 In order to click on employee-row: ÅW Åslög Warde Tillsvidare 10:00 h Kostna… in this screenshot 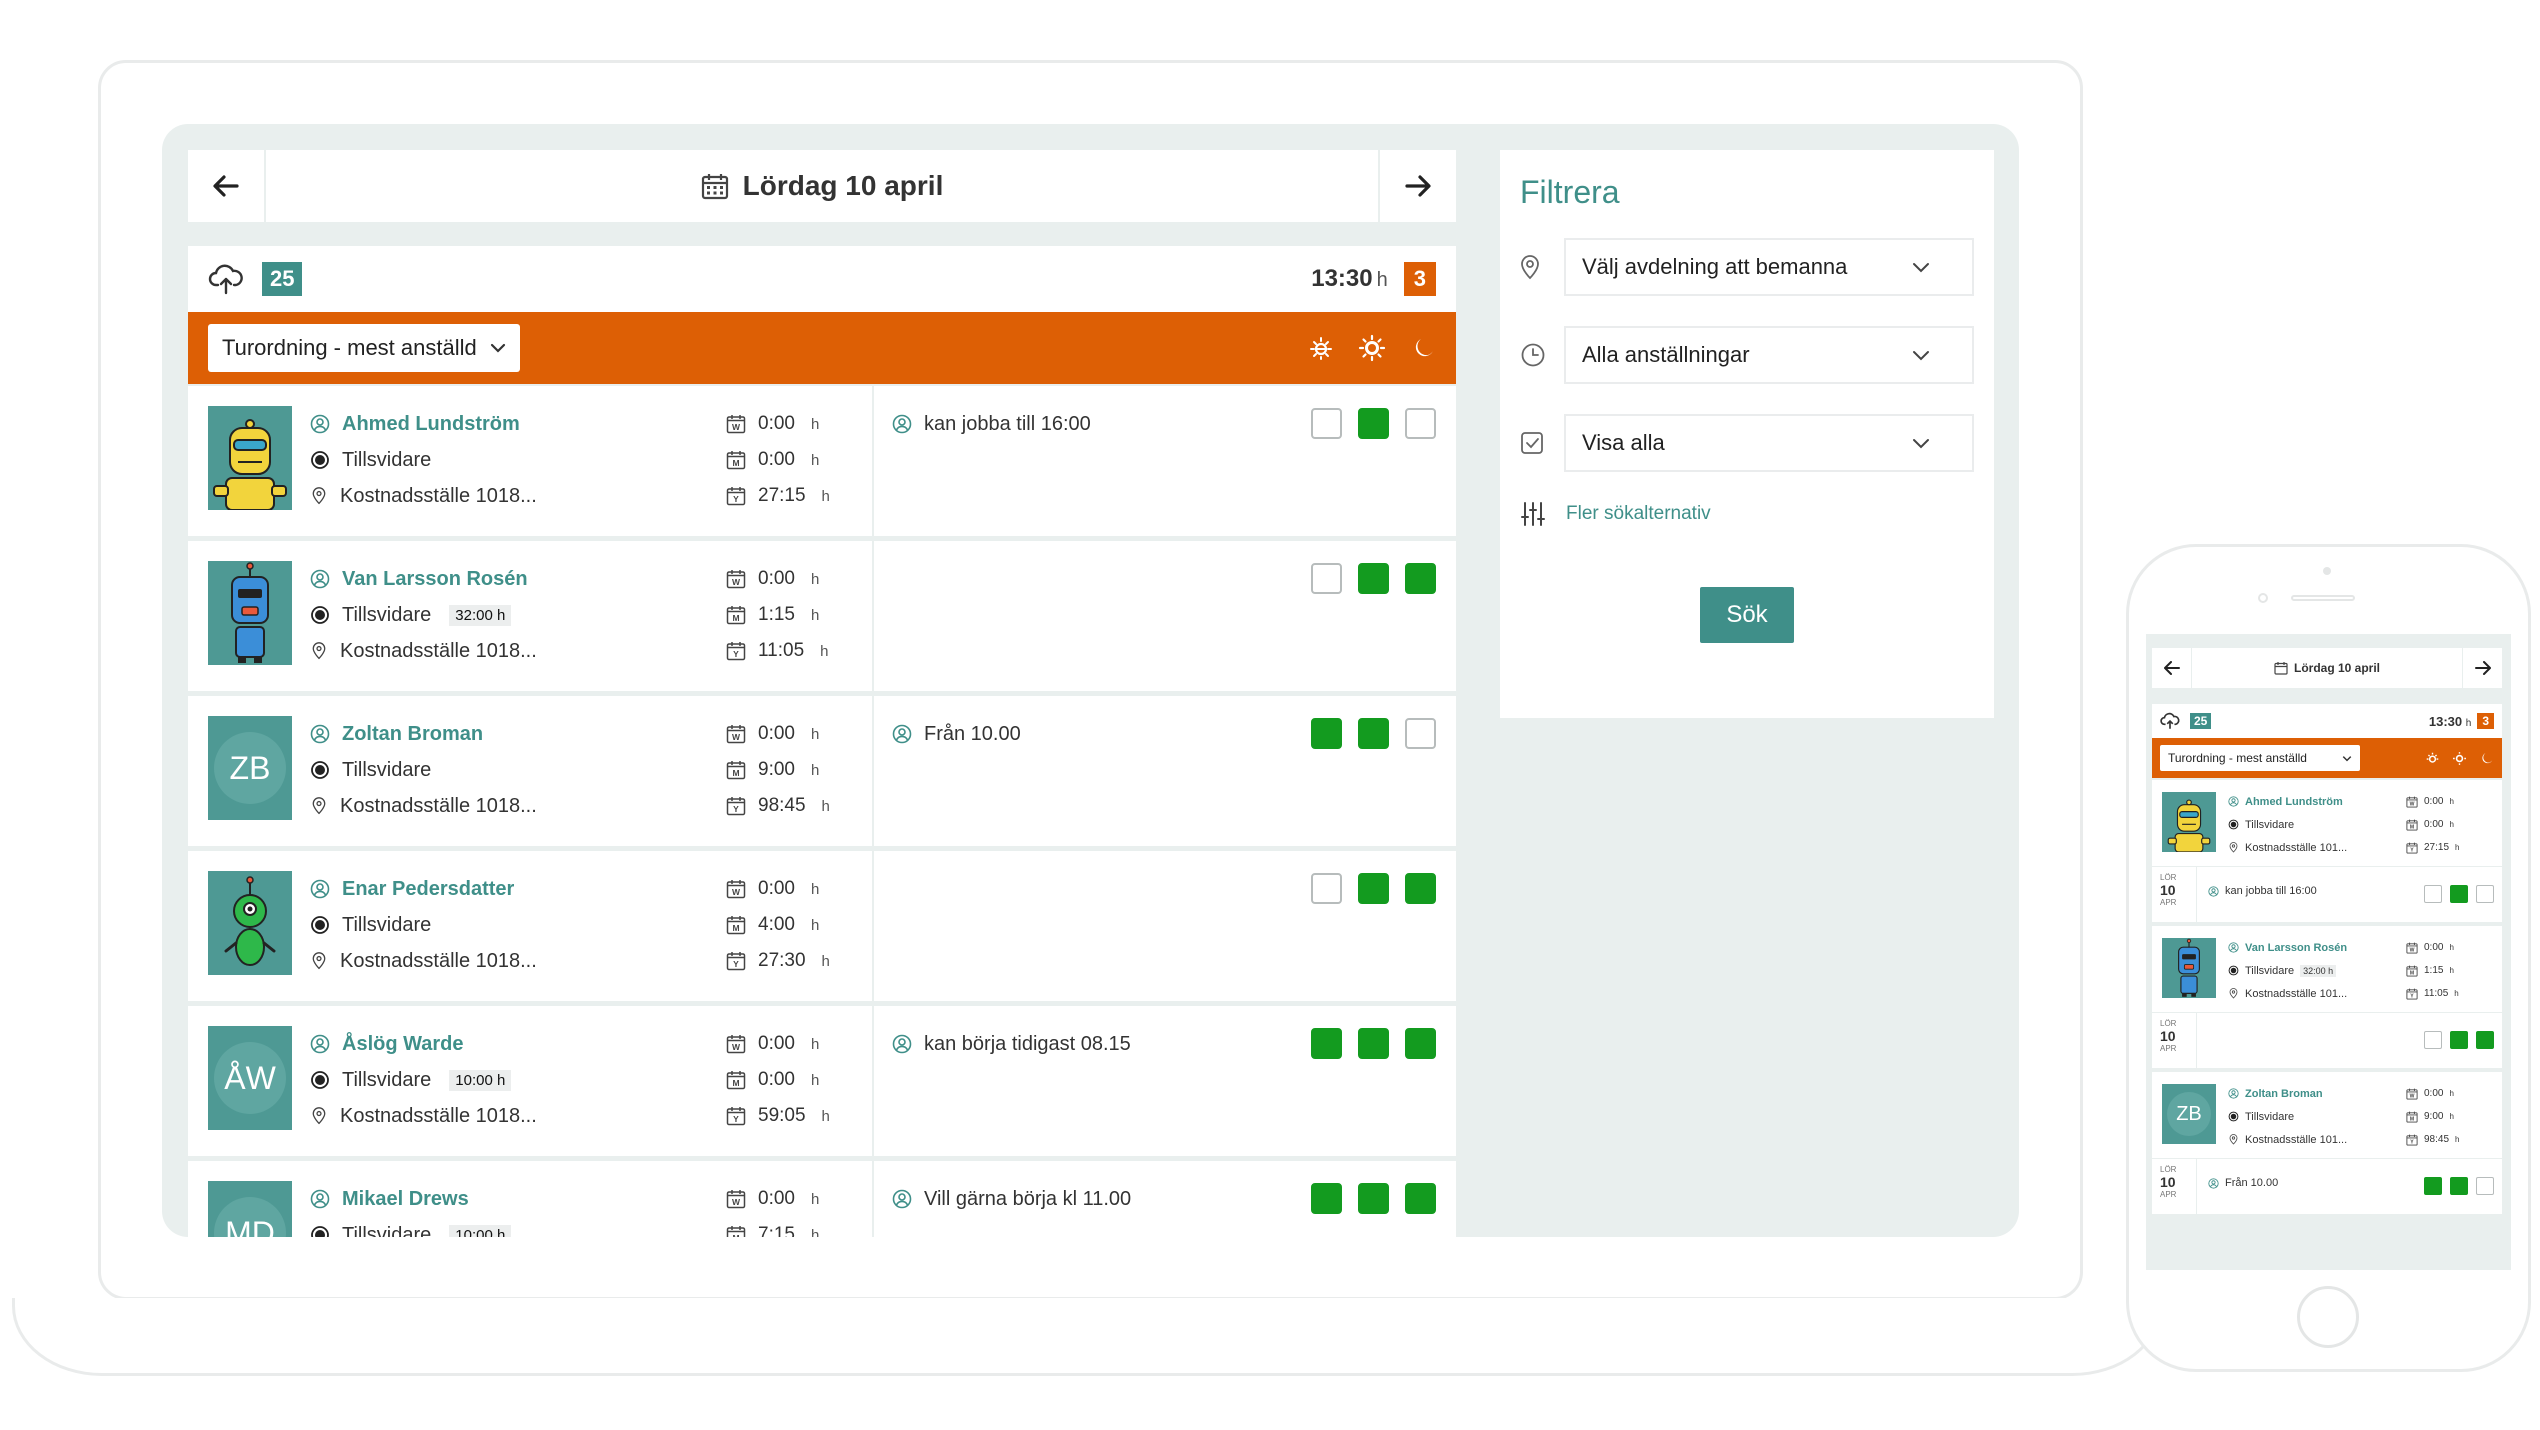, I will do `click(822, 1081)`.